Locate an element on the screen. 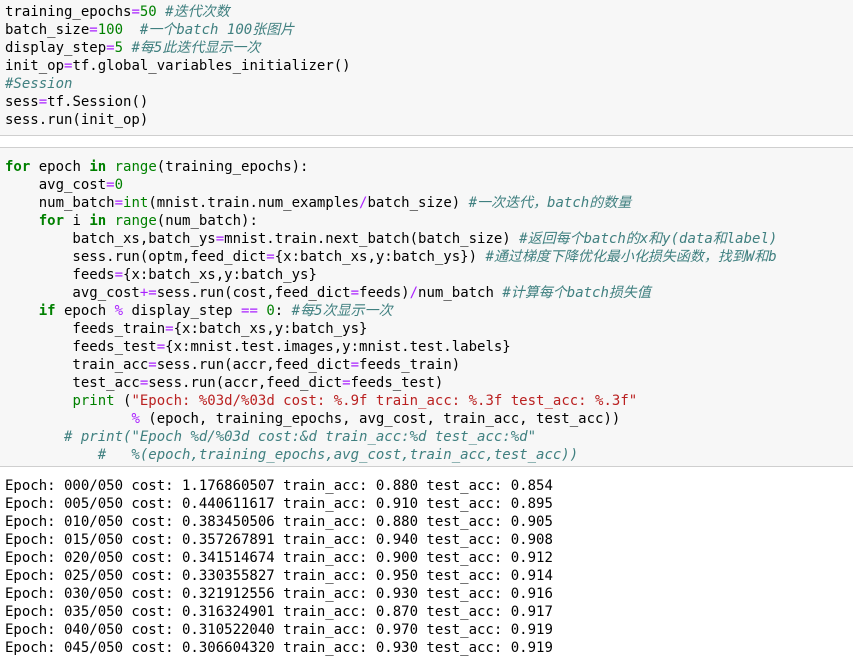  code-token: sess.run(init_op) is located at coordinates (77, 120).